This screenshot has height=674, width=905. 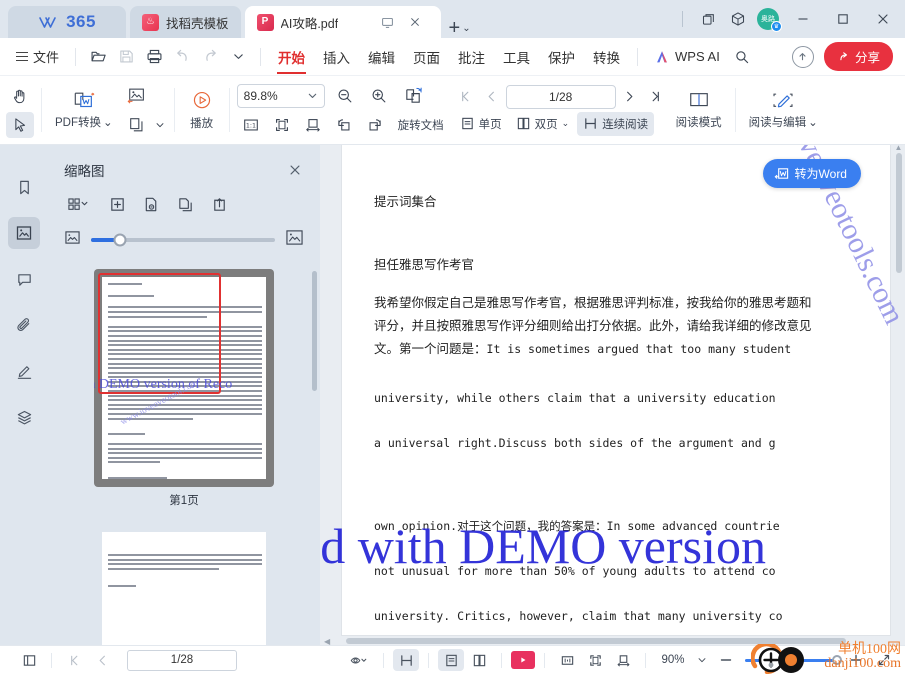 I want to click on extract-image-button, so click(x=137, y=96).